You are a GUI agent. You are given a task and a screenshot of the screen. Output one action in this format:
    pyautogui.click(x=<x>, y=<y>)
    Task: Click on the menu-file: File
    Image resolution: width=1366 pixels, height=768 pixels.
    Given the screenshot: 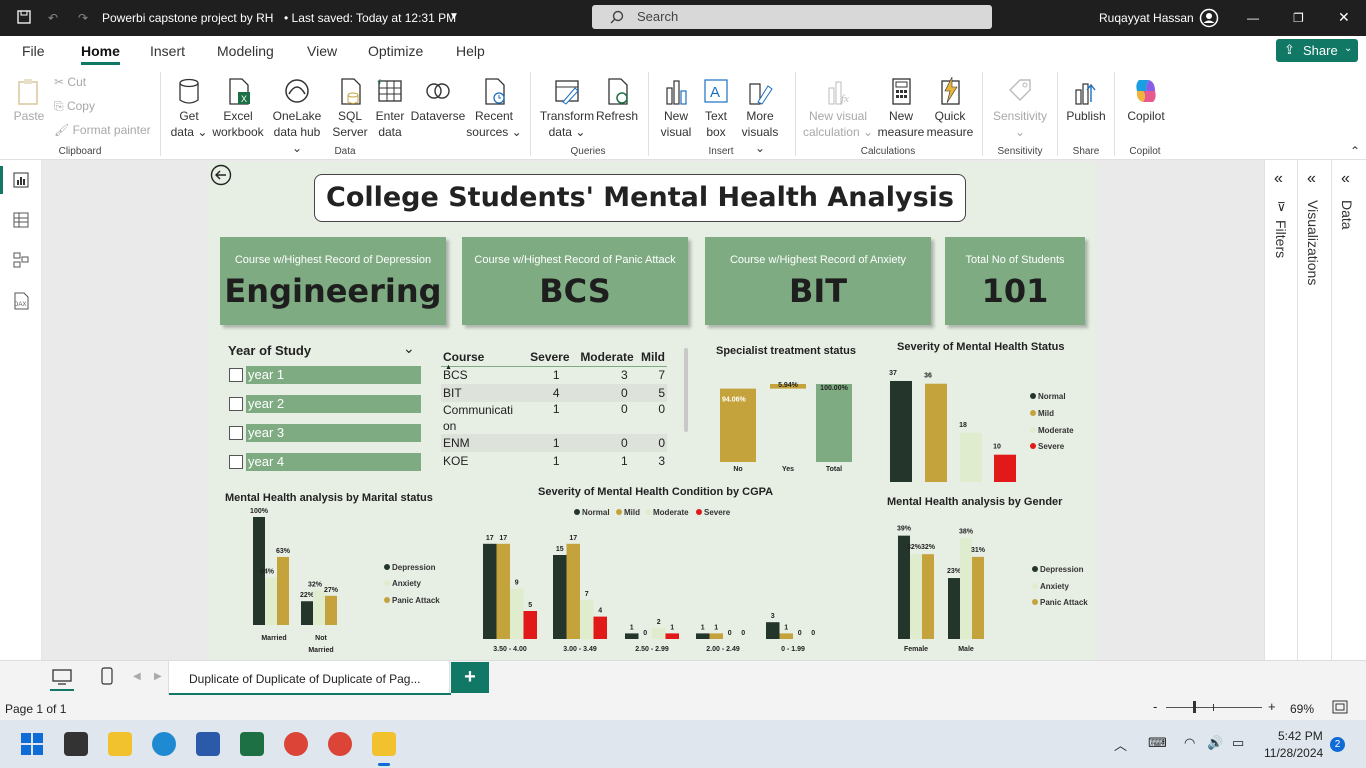 What is the action you would take?
    pyautogui.click(x=33, y=51)
    